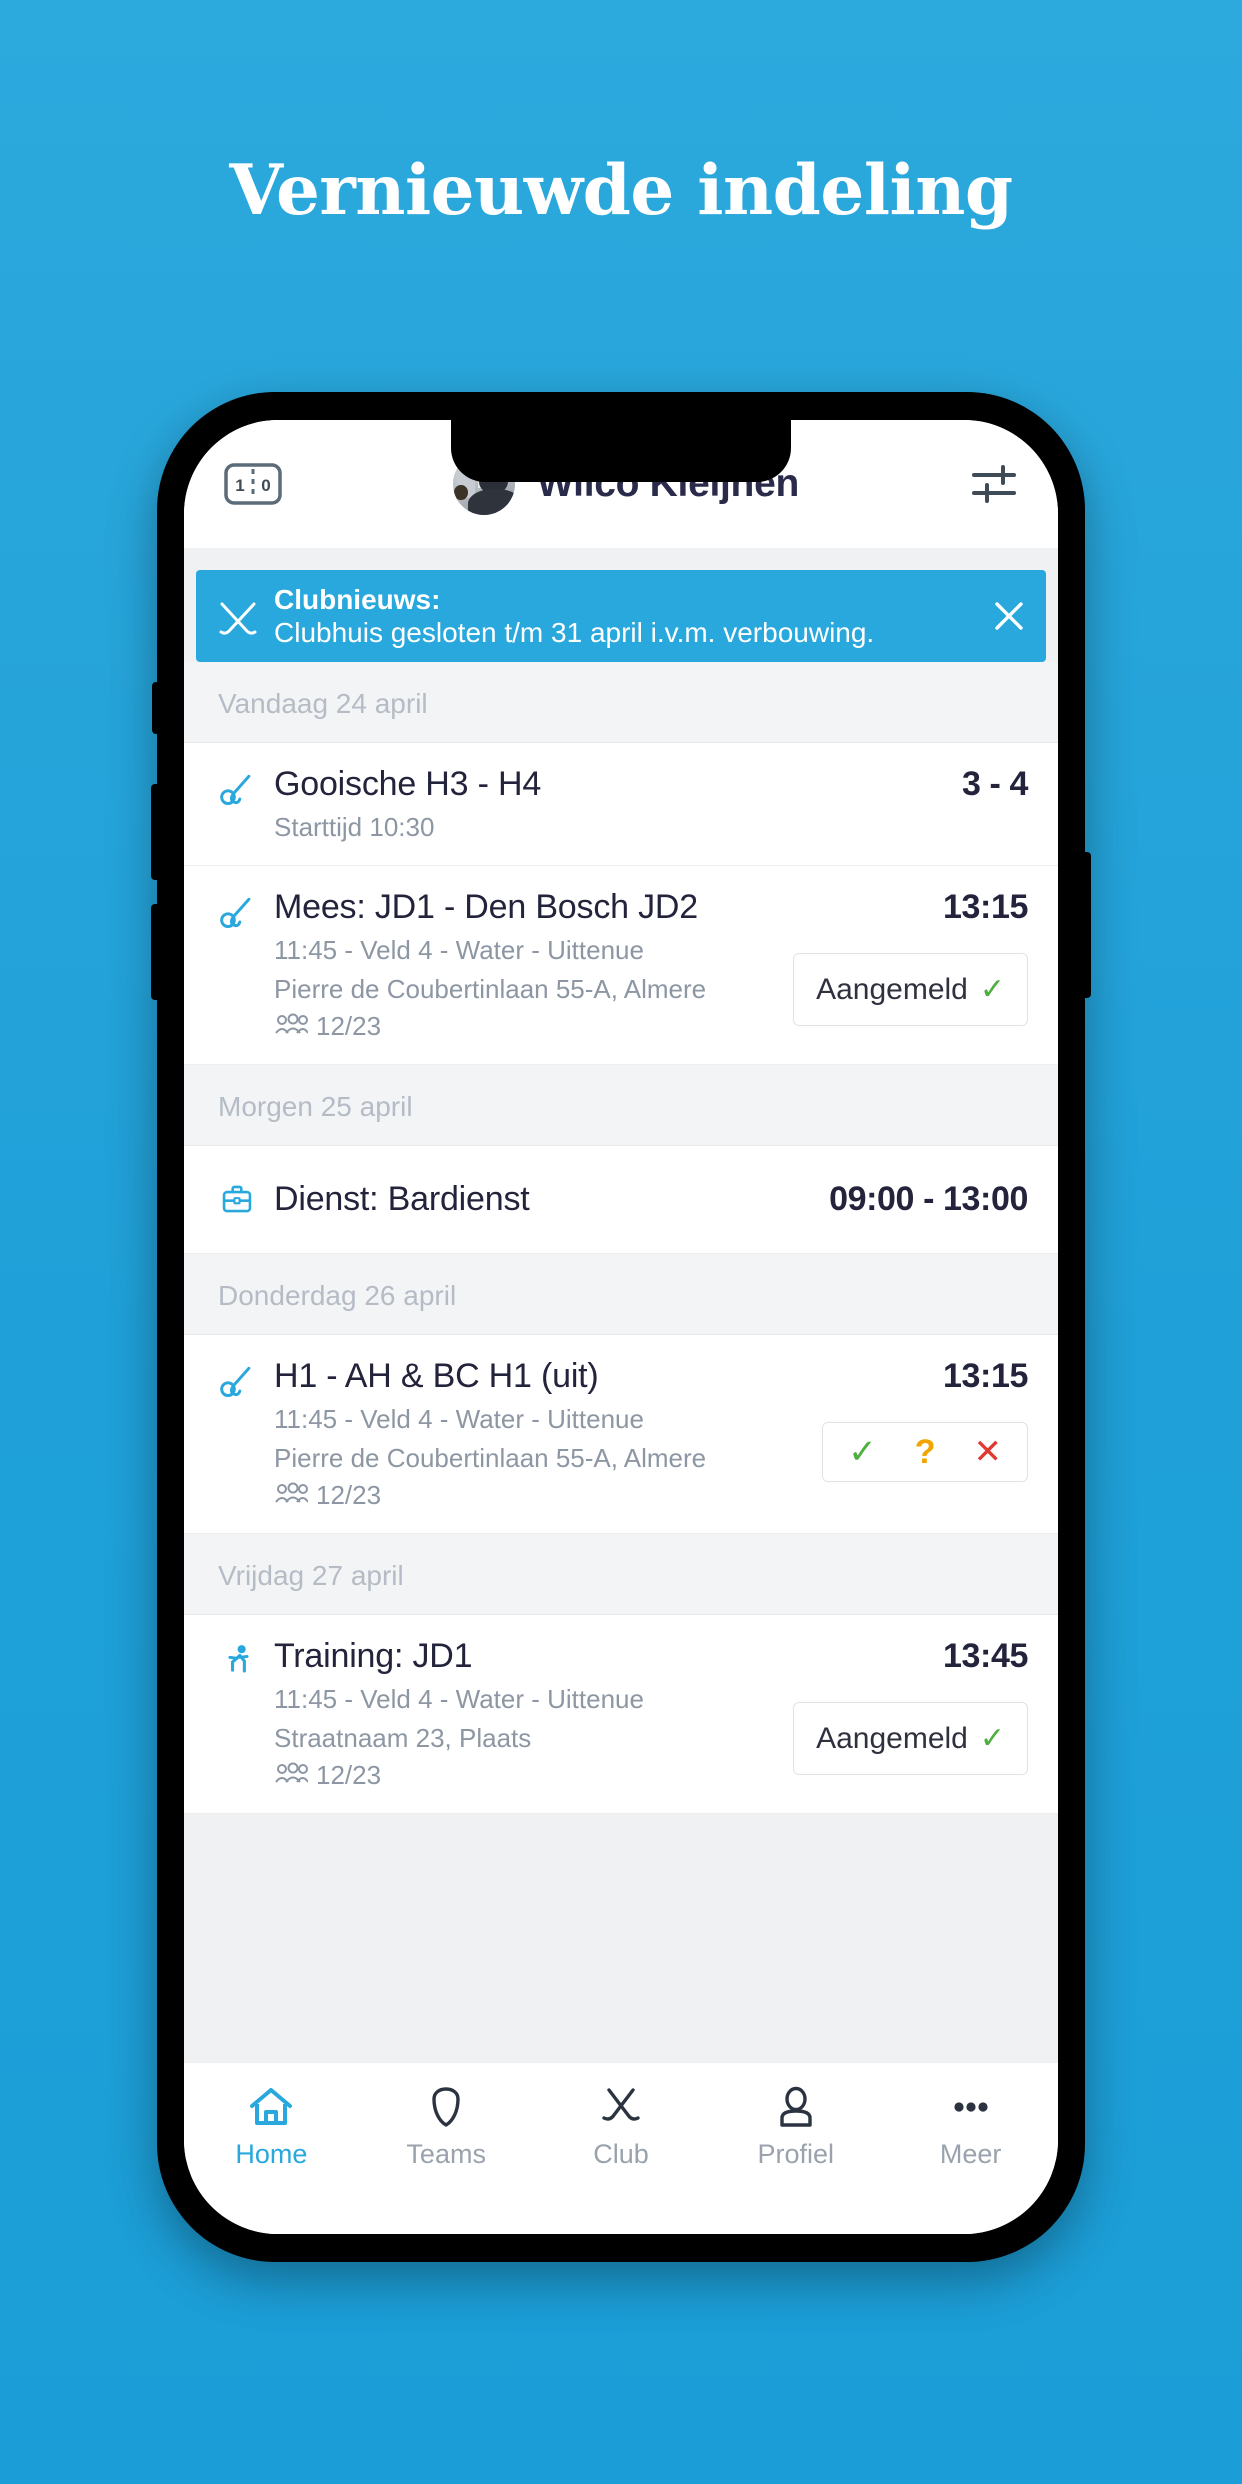 Image resolution: width=1242 pixels, height=2484 pixels. I want to click on tab-club: Club, so click(621, 2127).